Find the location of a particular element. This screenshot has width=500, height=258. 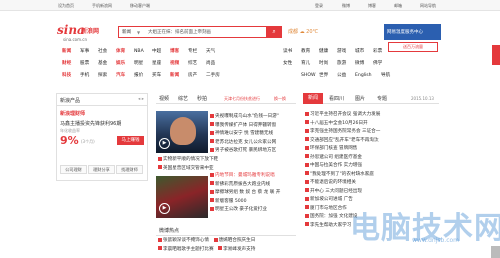

list-item: 男子被谷歌打死 暴民绑地方区 is located at coordinates (244, 151).